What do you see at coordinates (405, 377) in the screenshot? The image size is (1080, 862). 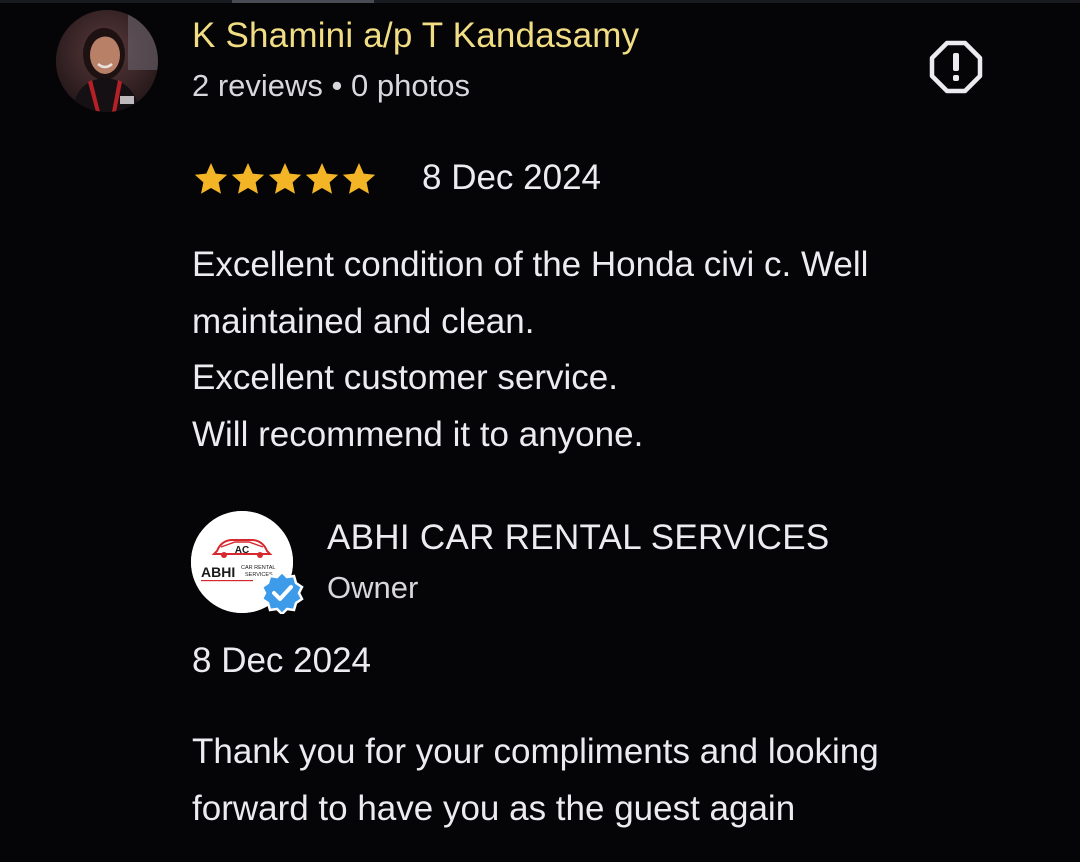 I see `review-text-line: Excellent customer service.` at bounding box center [405, 377].